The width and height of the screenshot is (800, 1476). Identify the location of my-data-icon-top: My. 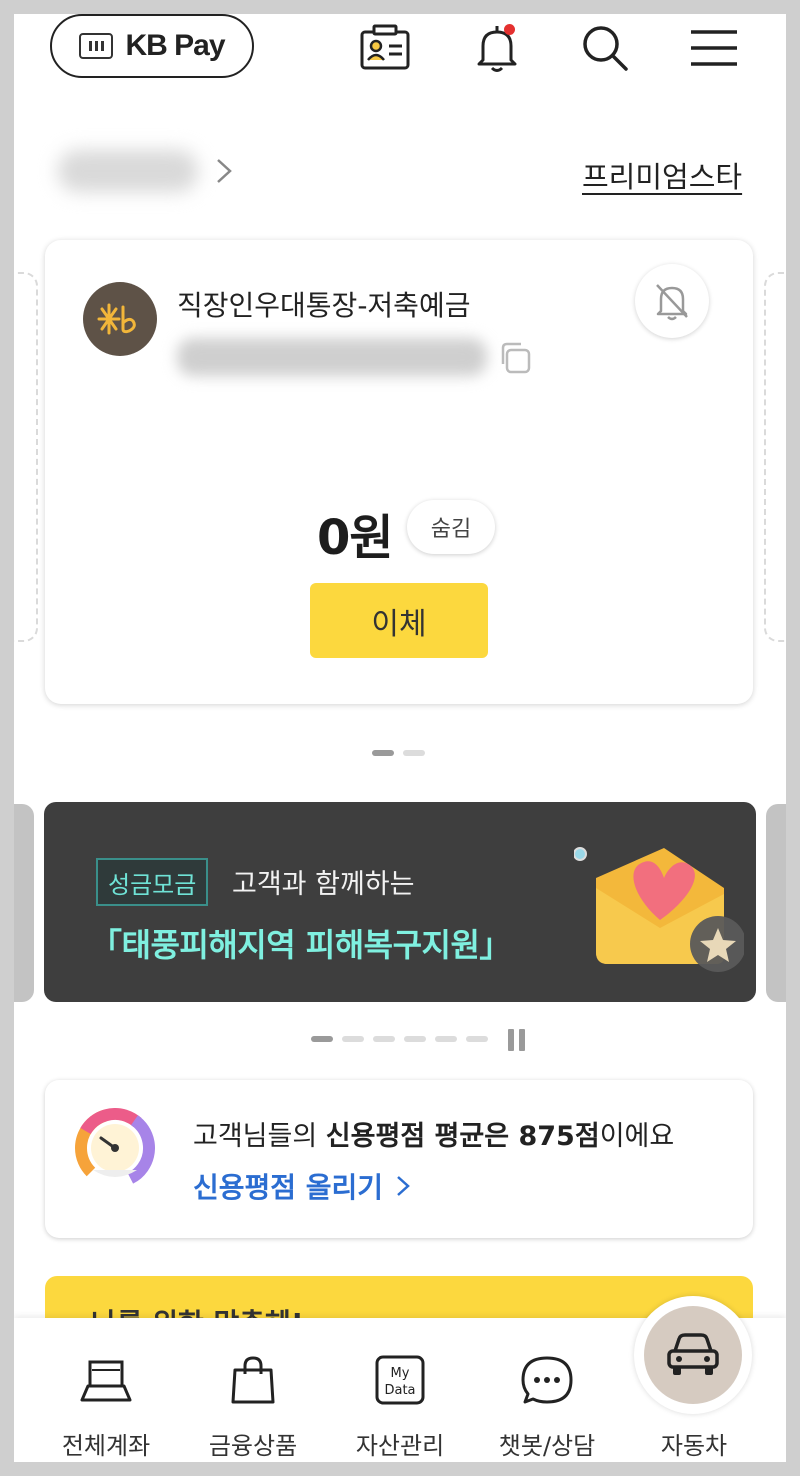
(400, 1373).